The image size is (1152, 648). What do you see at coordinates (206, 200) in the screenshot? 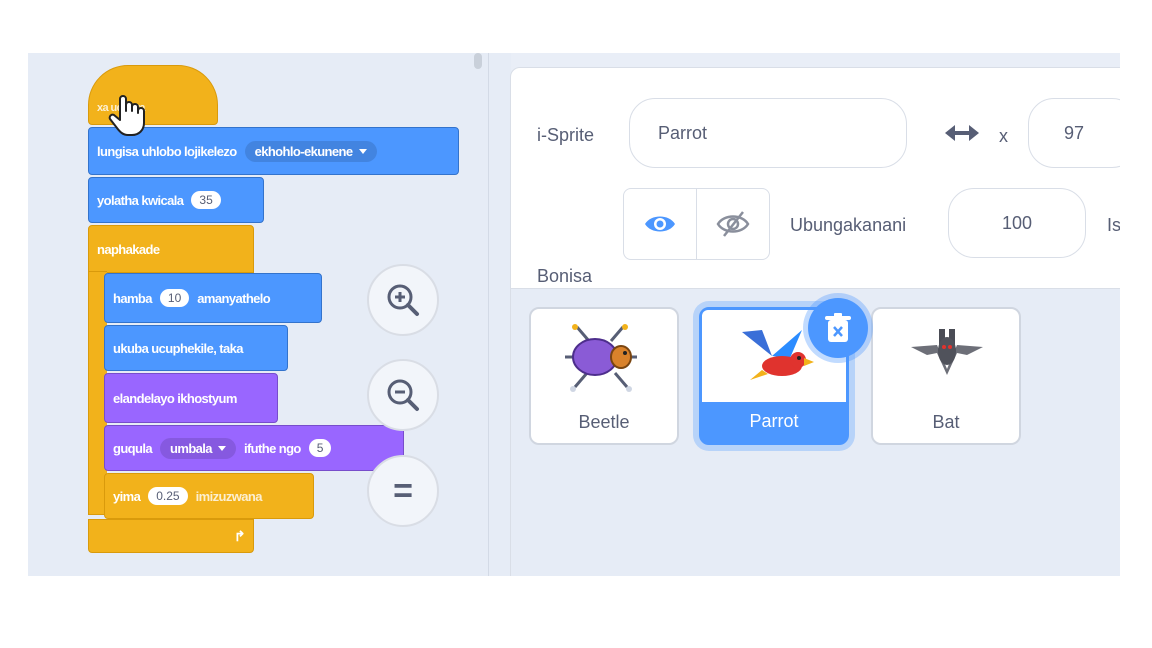
I see `direction-input: 35` at bounding box center [206, 200].